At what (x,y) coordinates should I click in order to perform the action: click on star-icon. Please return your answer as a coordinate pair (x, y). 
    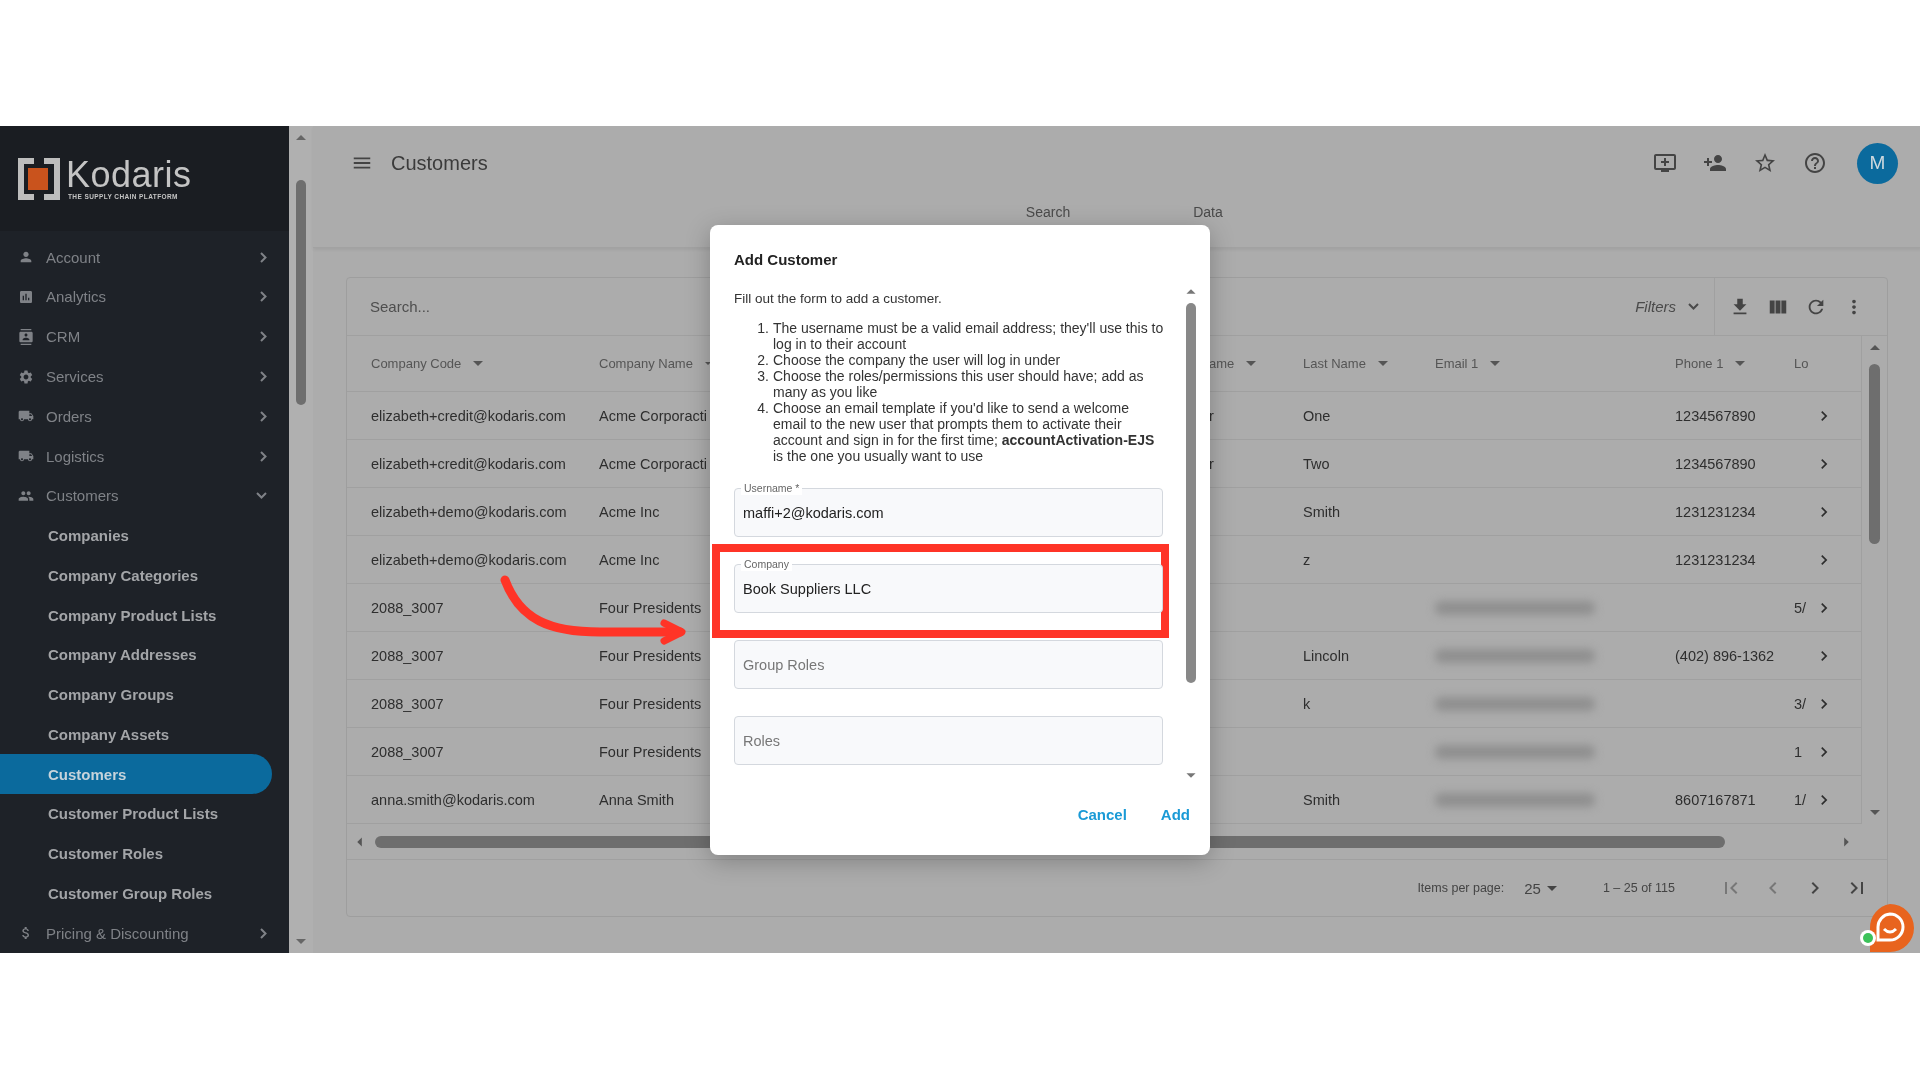
    Looking at the image, I should click on (1765, 163).